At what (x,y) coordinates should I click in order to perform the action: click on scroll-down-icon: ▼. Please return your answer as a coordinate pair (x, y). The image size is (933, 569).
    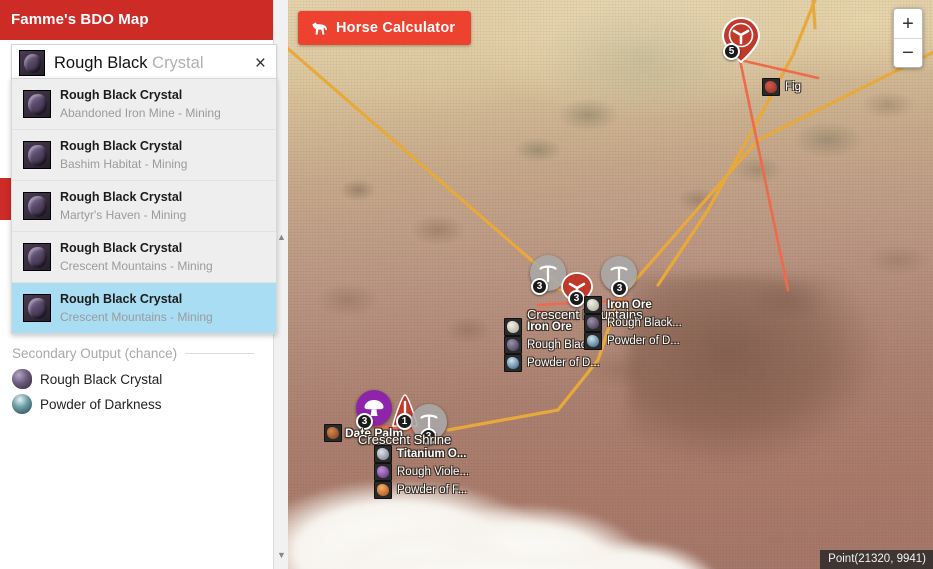
    Looking at the image, I should click on (281, 555).